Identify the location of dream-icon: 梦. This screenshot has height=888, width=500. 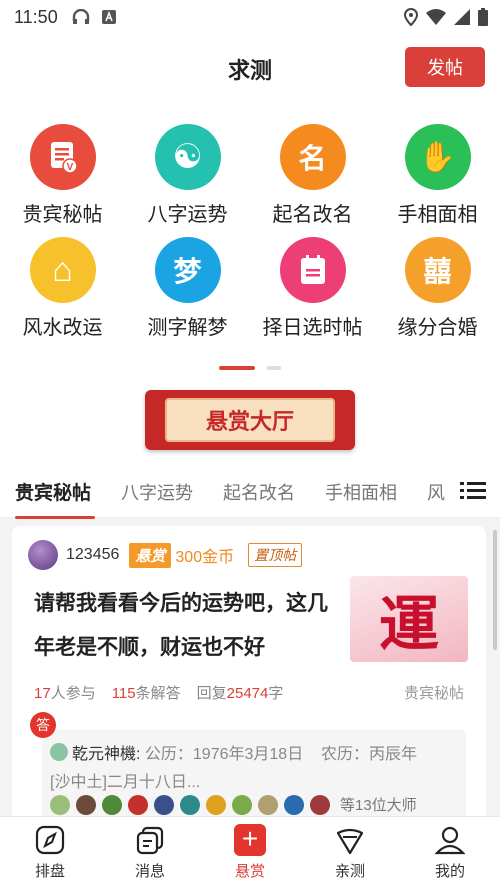
(187, 270).